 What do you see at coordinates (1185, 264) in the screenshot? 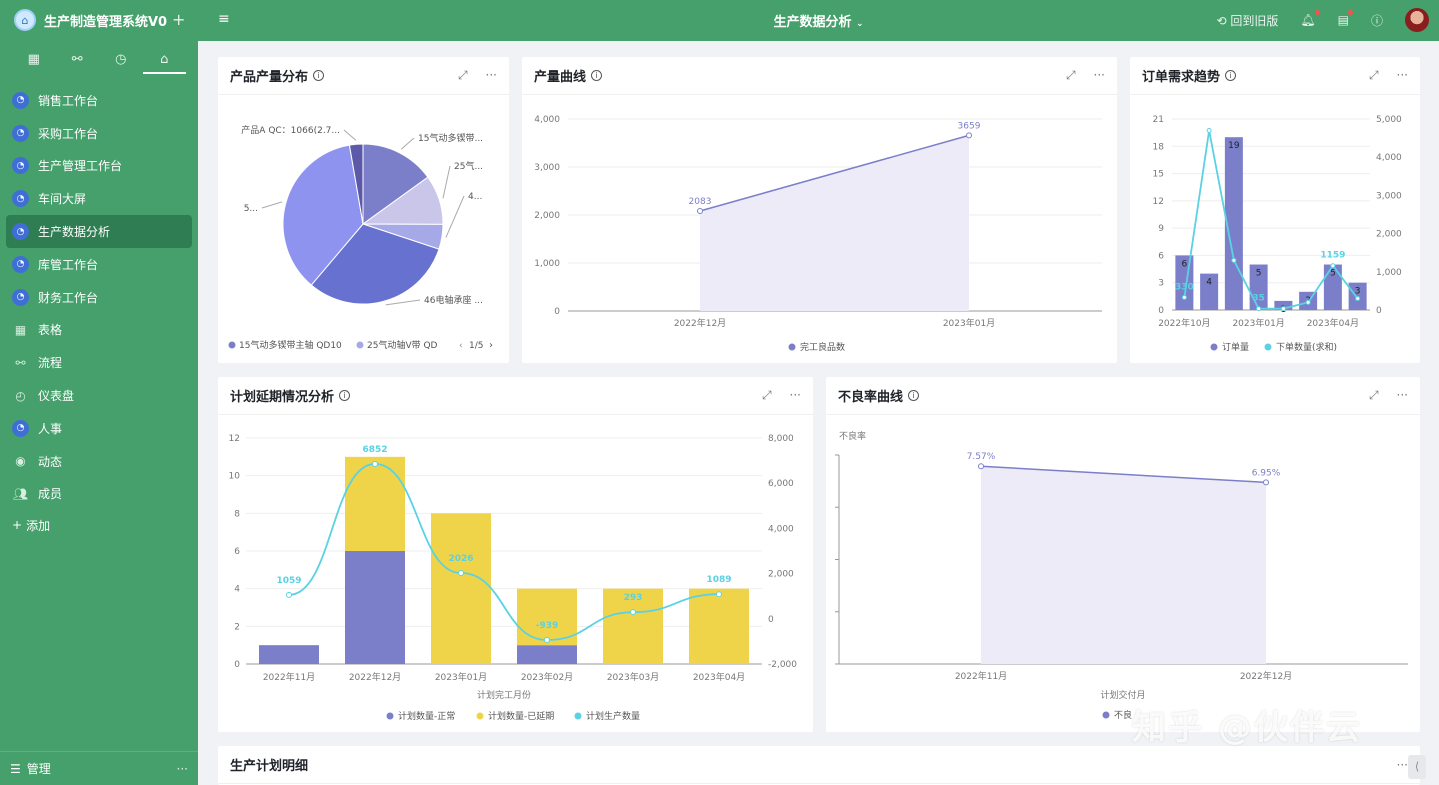
I see `bar-label: 6` at bounding box center [1185, 264].